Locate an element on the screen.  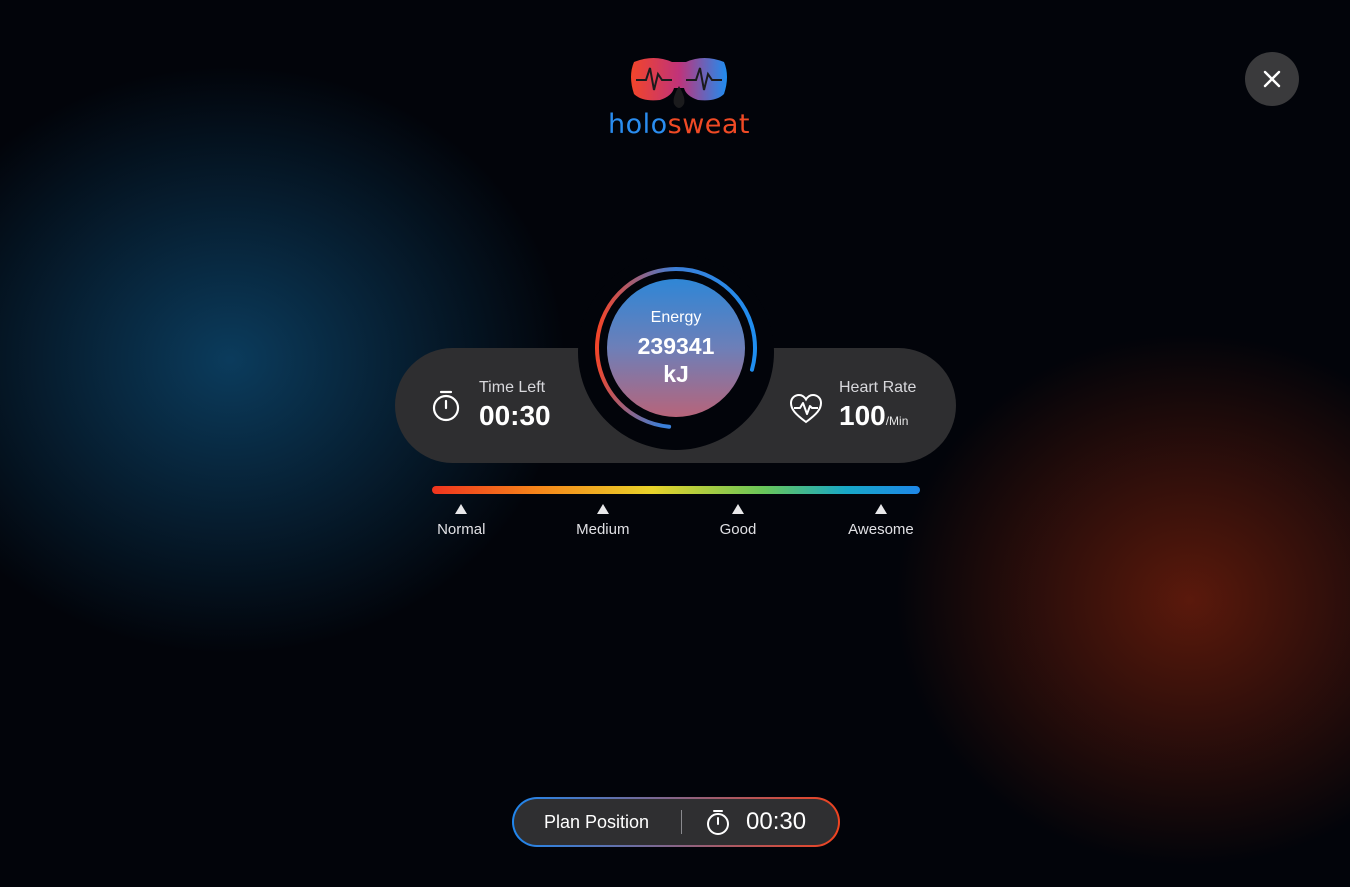
close-button is located at coordinates (1272, 79).